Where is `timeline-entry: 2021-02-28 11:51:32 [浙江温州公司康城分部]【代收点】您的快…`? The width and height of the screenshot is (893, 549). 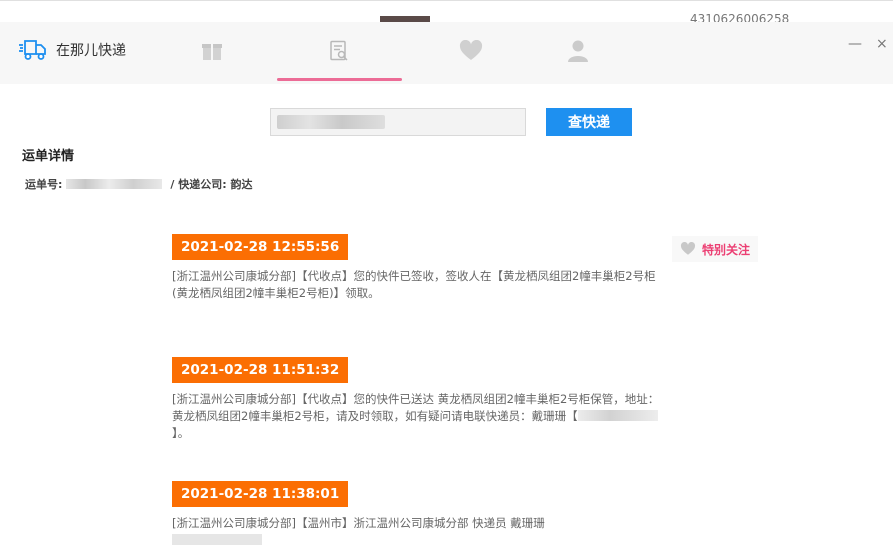 timeline-entry: 2021-02-28 11:51:32 [浙江温州公司康城分部]【代收点】您的快… is located at coordinates (422, 399).